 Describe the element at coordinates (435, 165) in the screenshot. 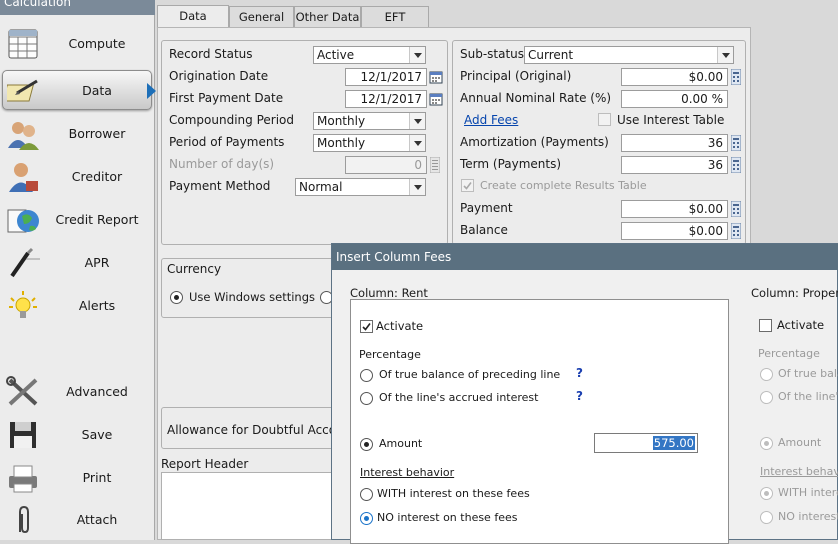

I see `spinner-icon` at that location.